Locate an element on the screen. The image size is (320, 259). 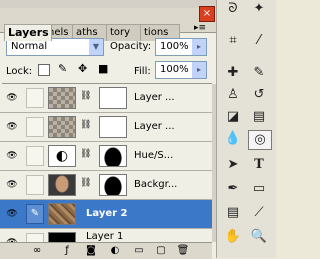
eraser-icon: ◪ is located at coordinates (233, 117).